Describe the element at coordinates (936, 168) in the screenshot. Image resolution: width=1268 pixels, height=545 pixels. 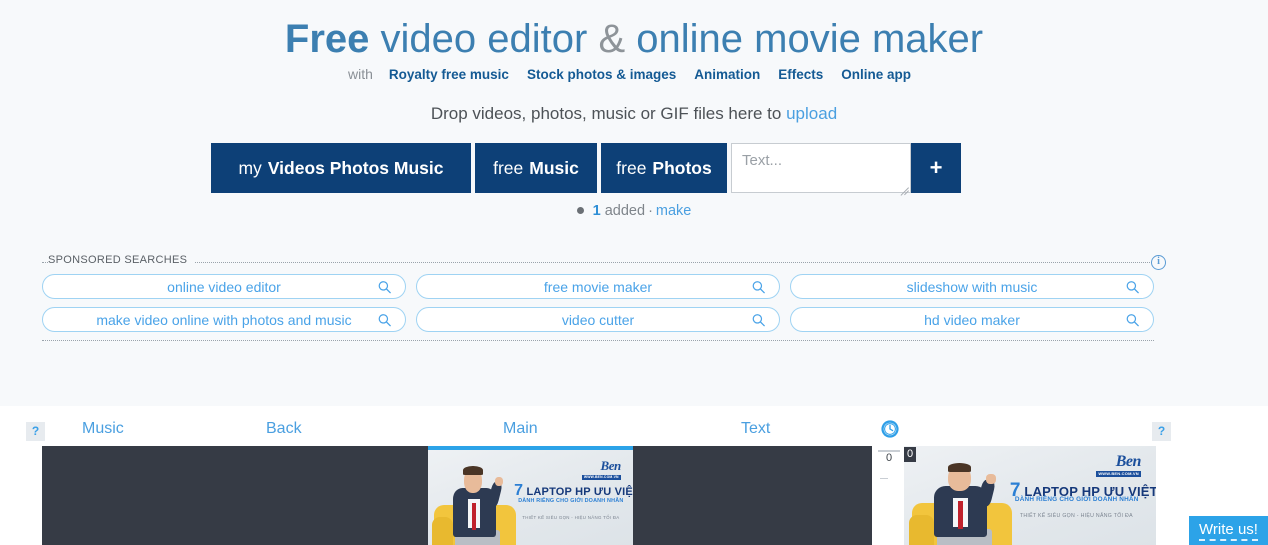
I see `add-text-button: +` at that location.